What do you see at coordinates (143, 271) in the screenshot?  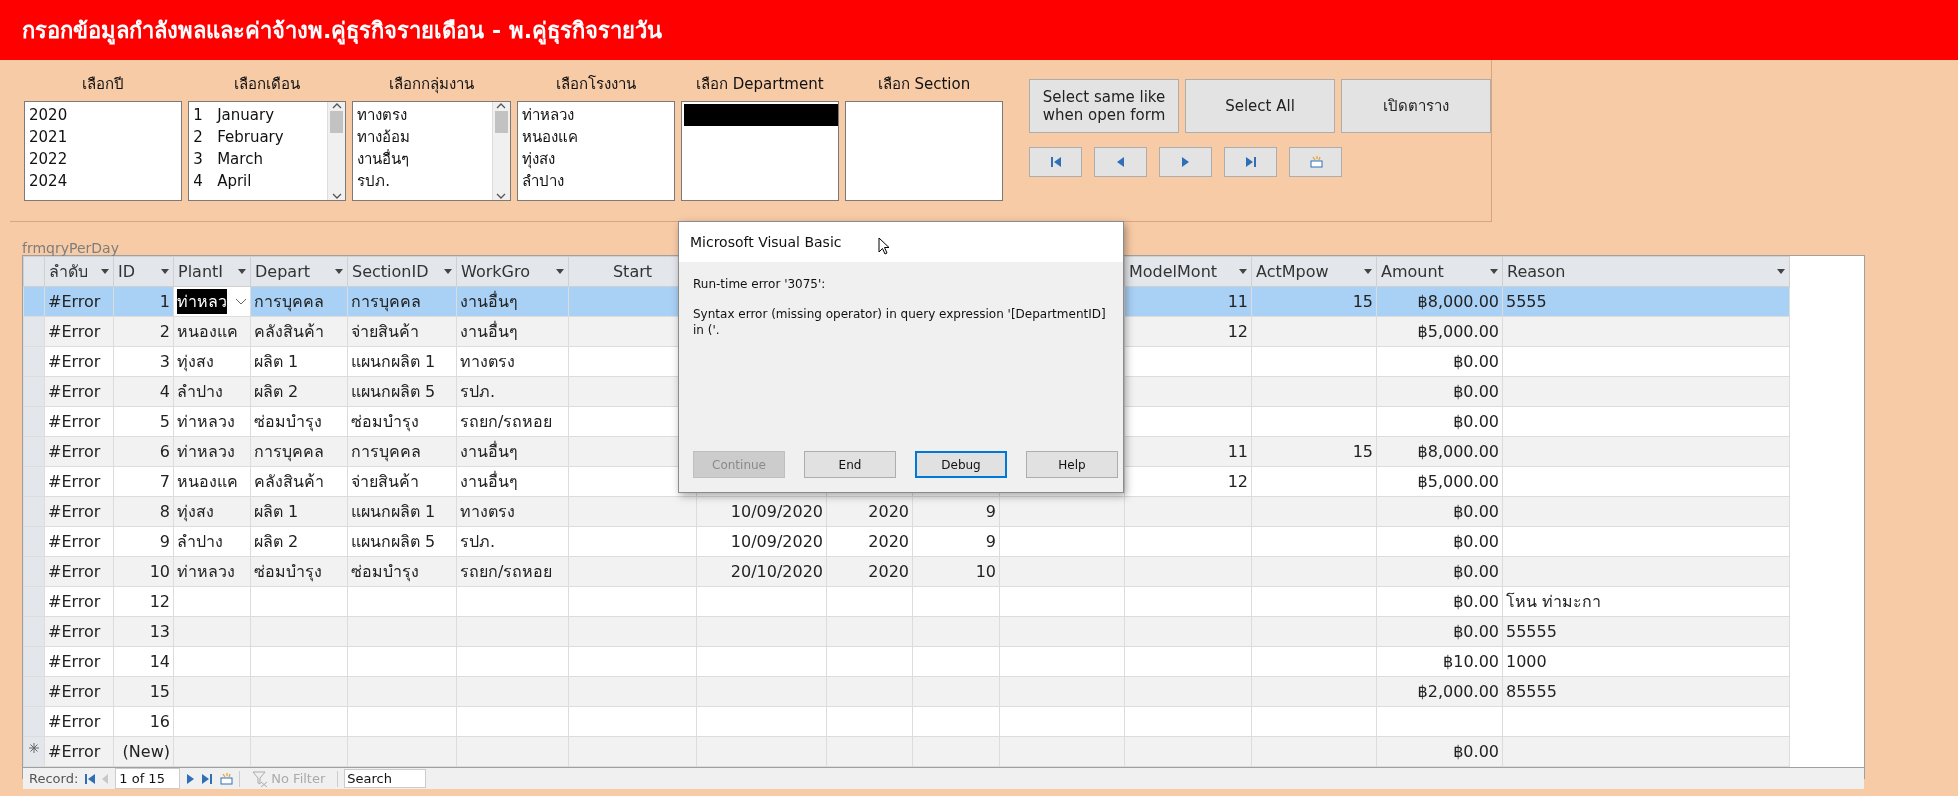 I see `column-header: ID` at bounding box center [143, 271].